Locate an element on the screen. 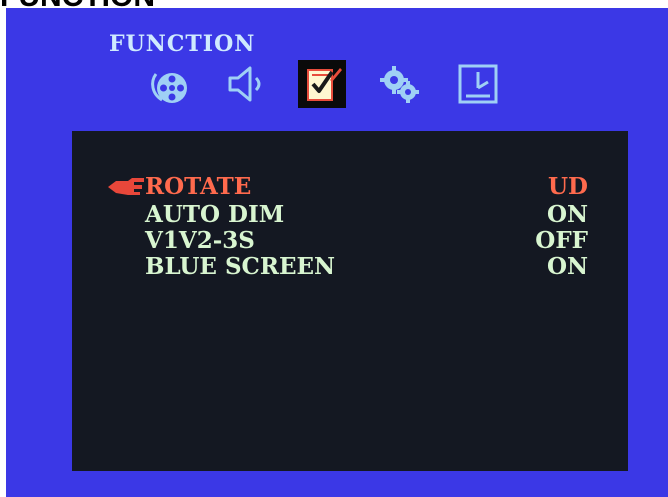 This screenshot has height=497, width=668. checklist-icon is located at coordinates (324, 84).